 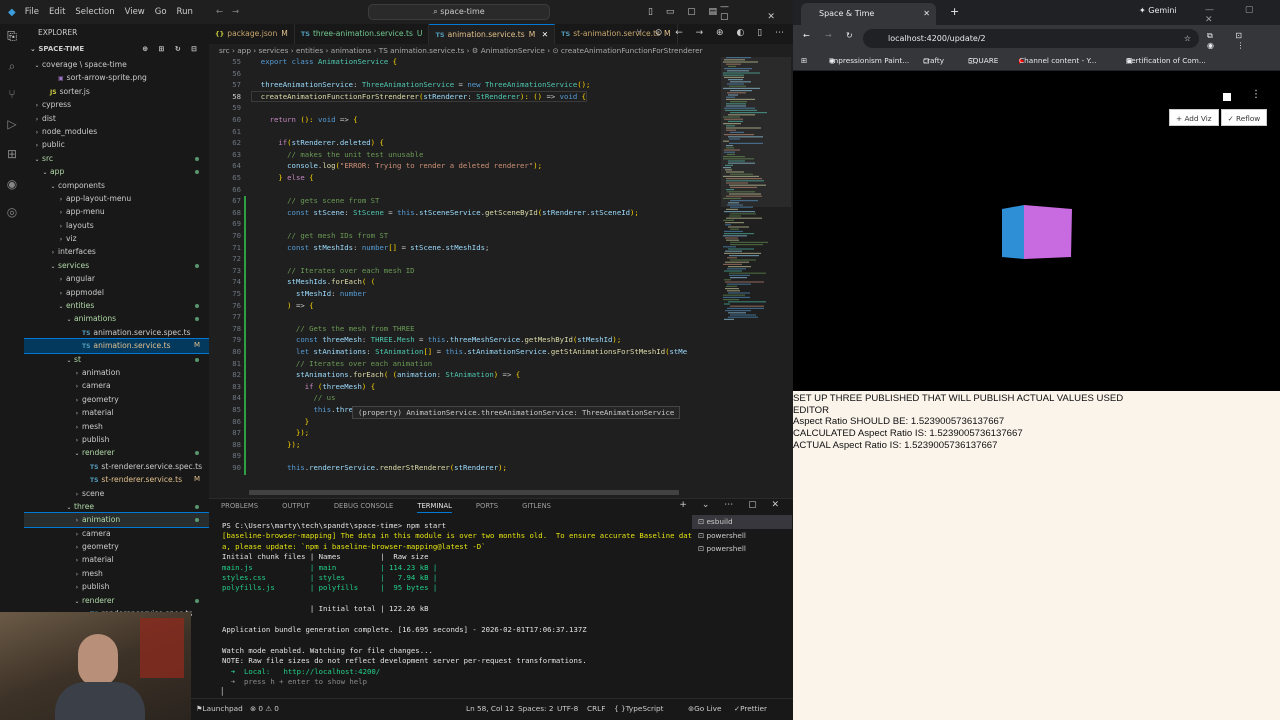 What do you see at coordinates (219, 709) in the screenshot?
I see `launchpad-item: ⚑ Launchpad` at bounding box center [219, 709].